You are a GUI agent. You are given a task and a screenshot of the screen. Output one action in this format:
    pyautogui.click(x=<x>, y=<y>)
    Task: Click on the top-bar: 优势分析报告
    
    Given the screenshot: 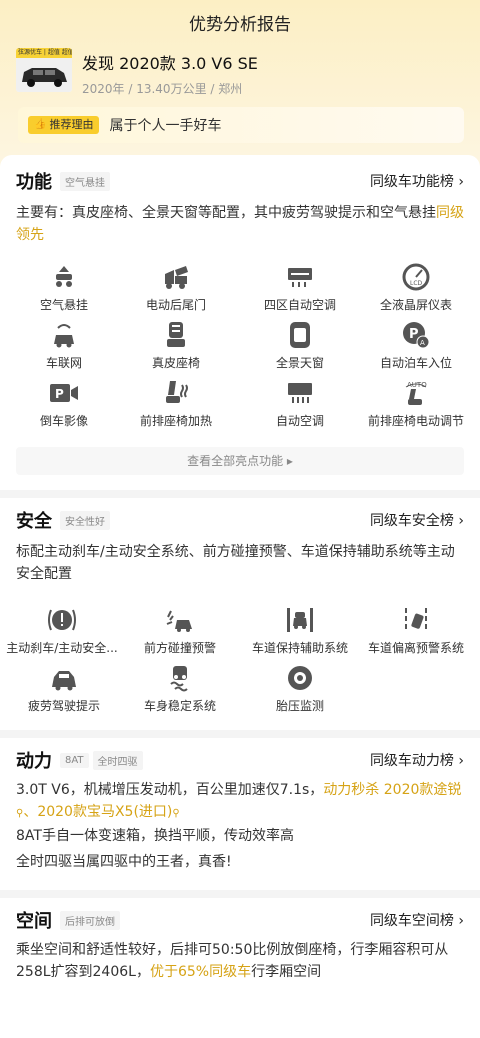 What is the action you would take?
    pyautogui.click(x=240, y=22)
    